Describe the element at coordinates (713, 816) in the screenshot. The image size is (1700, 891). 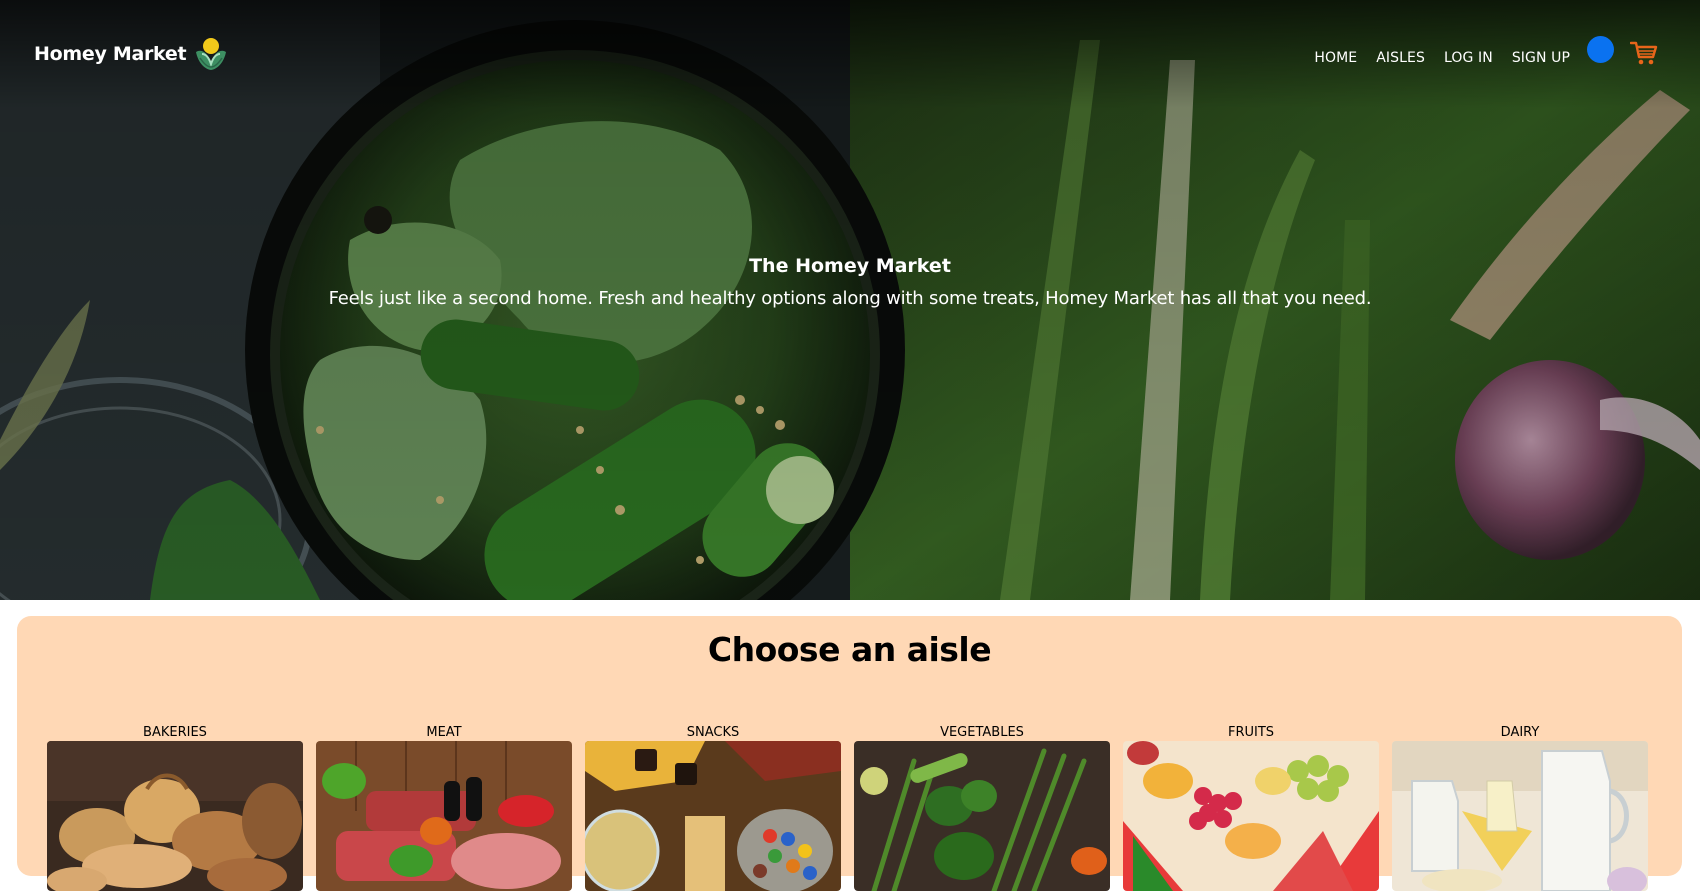
I see `snacks-image` at that location.